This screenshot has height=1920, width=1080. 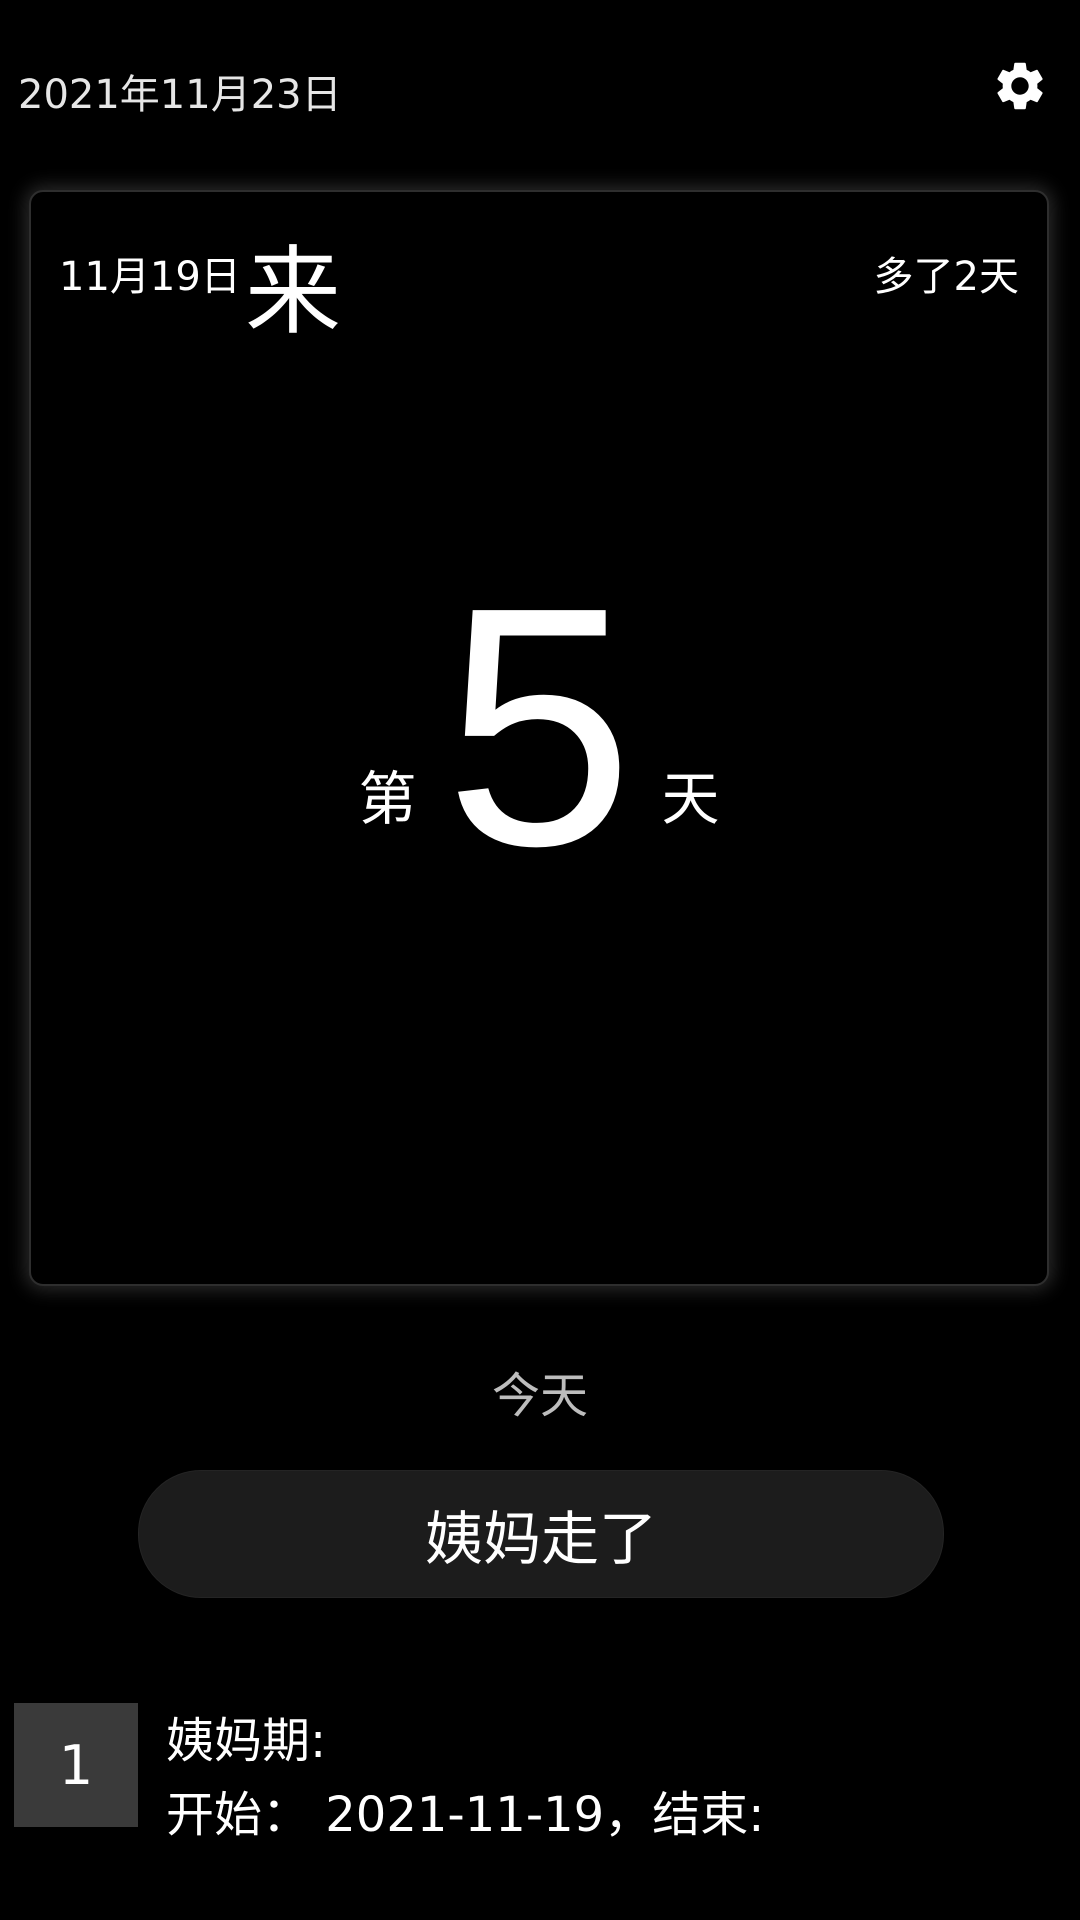 What do you see at coordinates (465, 1815) in the screenshot?
I see `record-detail: 开始： 2021-11-19，结束:` at bounding box center [465, 1815].